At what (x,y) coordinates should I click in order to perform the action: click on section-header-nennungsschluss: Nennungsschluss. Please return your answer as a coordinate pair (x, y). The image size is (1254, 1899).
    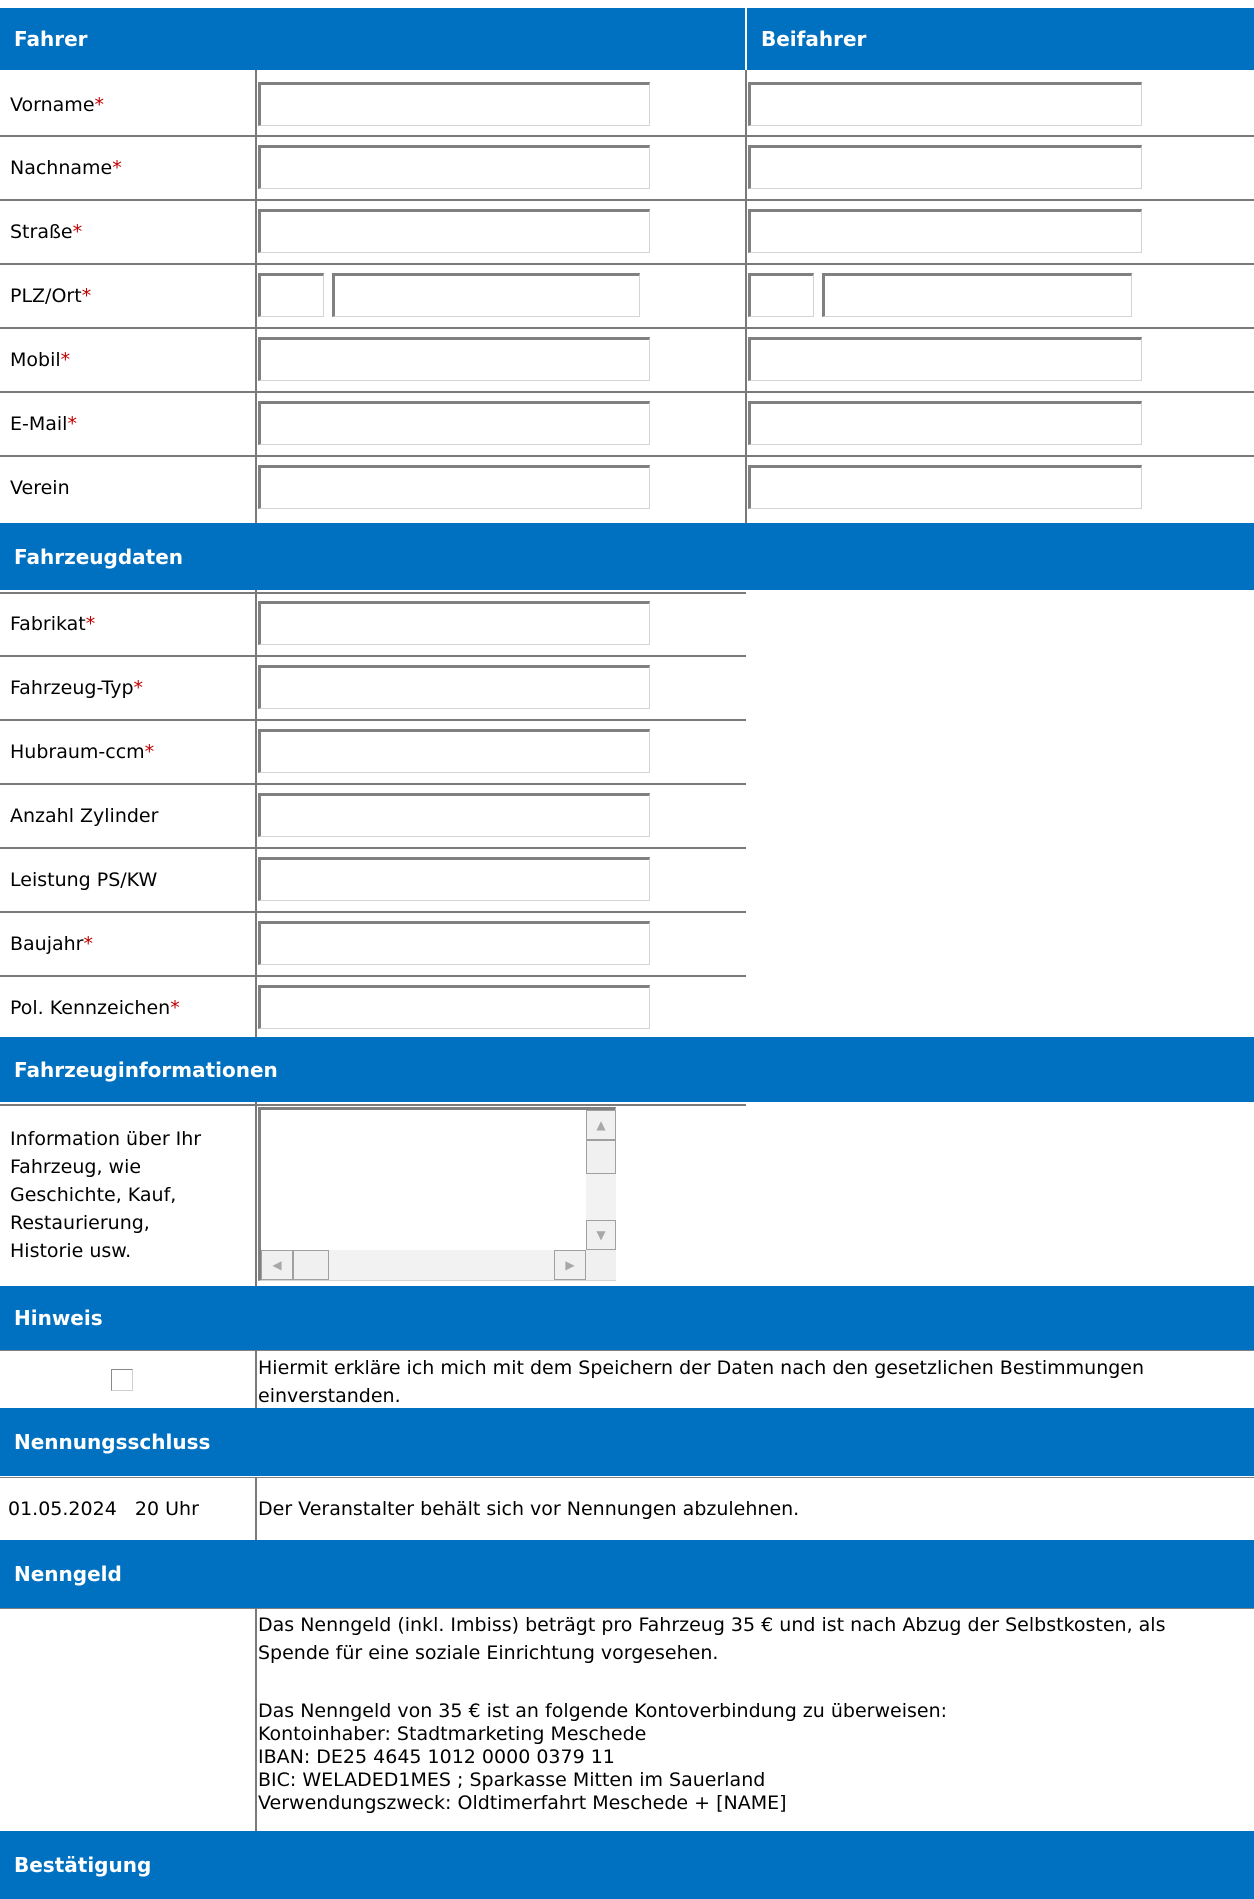
    Looking at the image, I should click on (627, 1442).